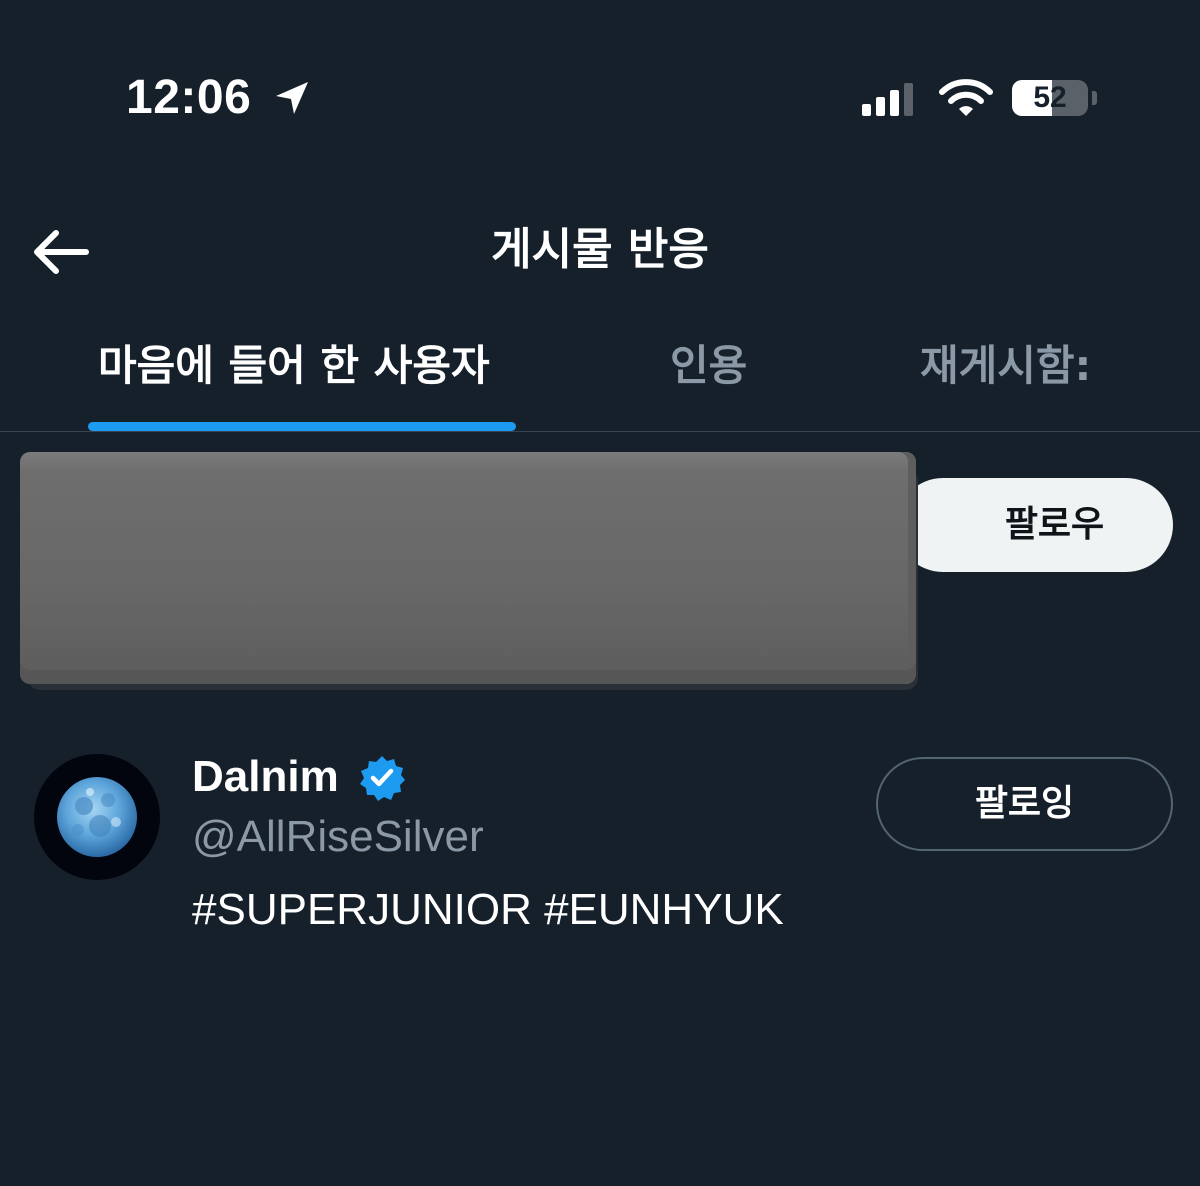  I want to click on signal-icon, so click(887, 99).